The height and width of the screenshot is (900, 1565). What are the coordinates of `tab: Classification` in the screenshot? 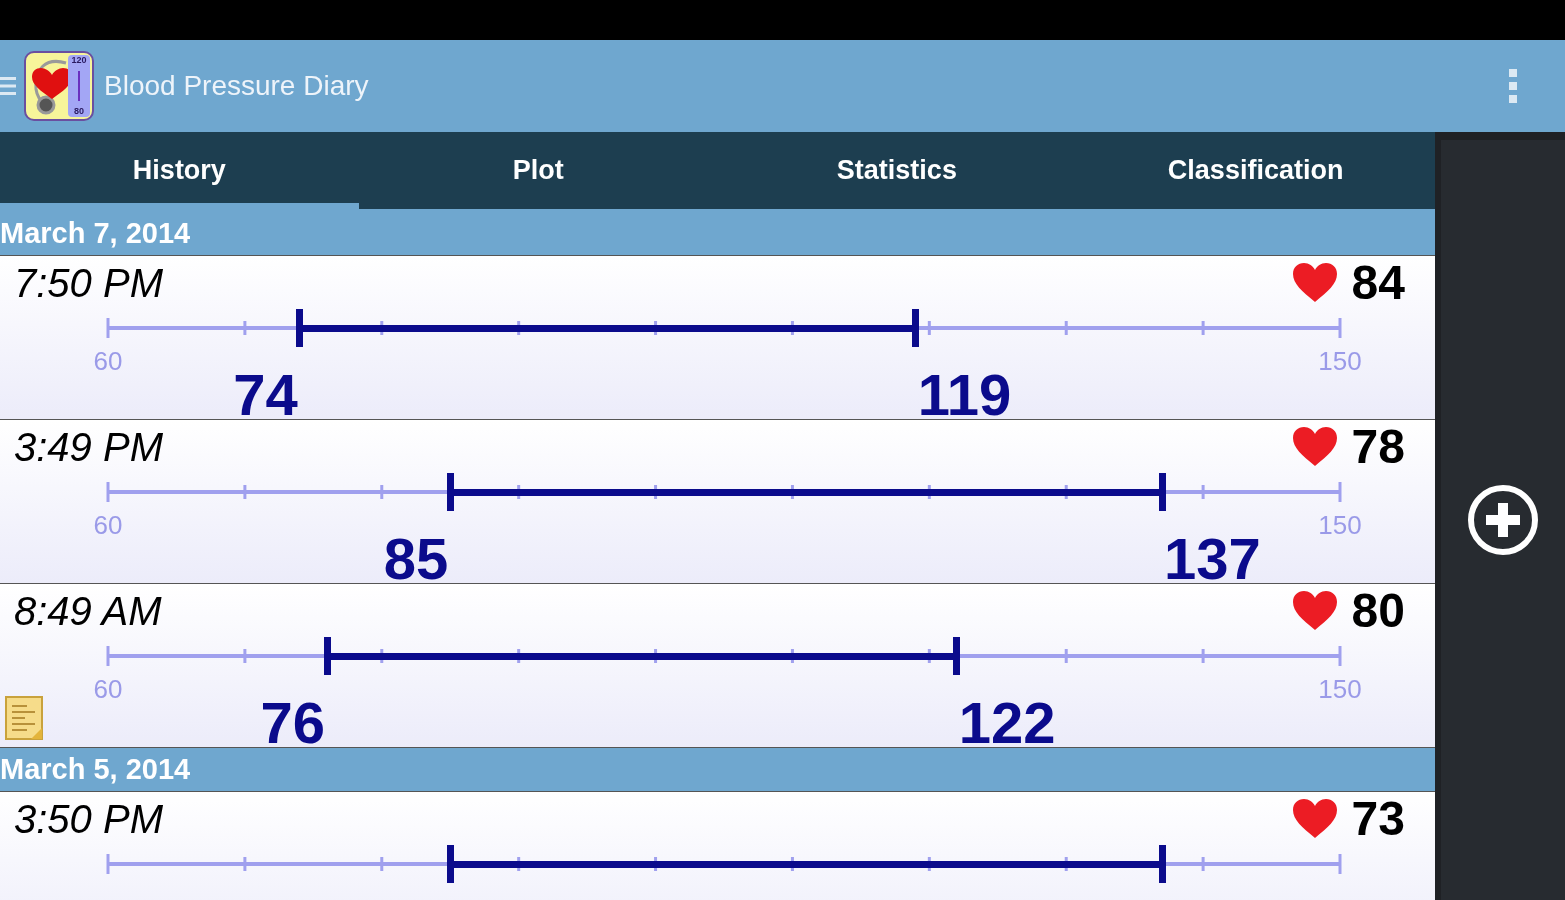 It's located at (1255, 170).